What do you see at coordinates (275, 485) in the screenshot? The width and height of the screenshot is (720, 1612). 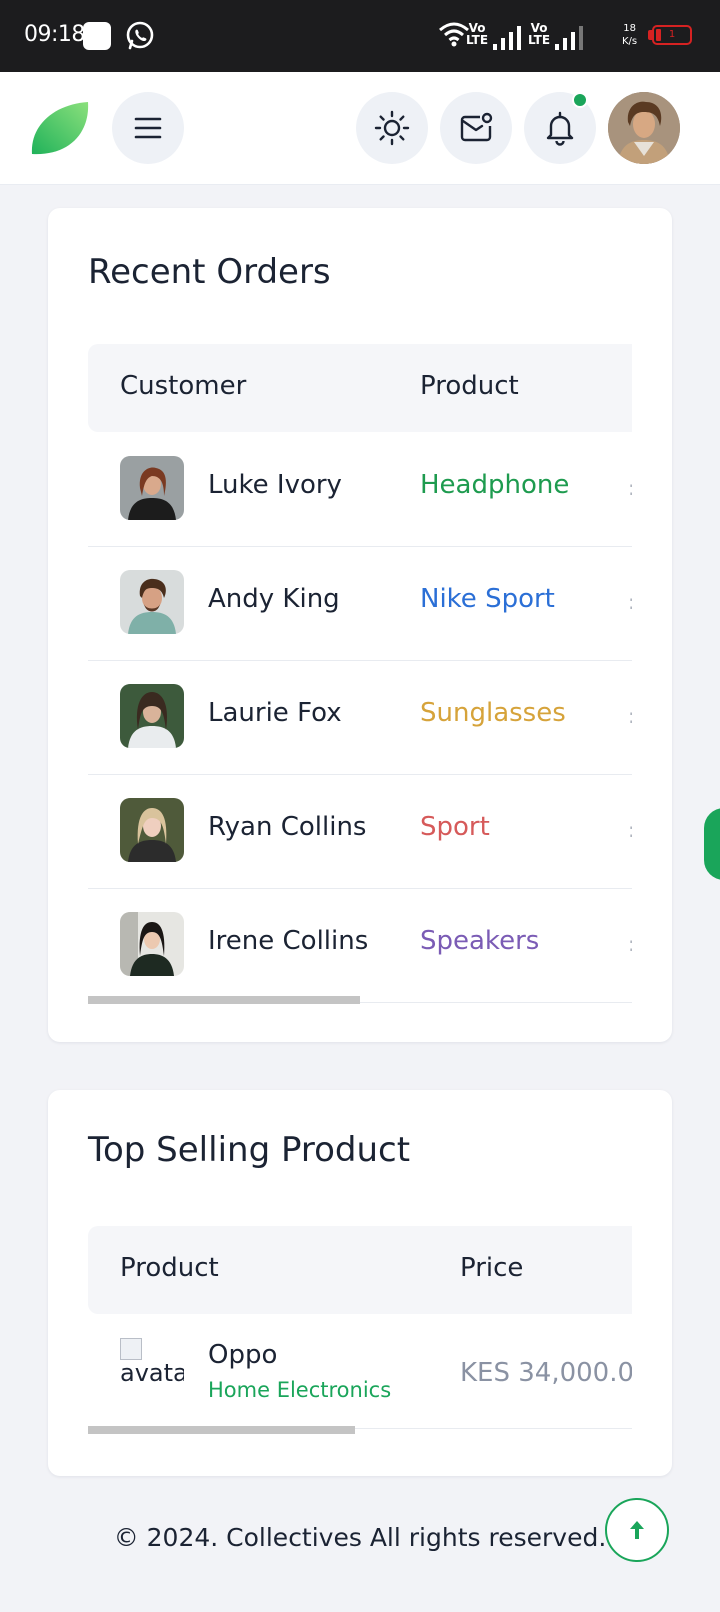 I see `customer-name: Luke Ivory` at bounding box center [275, 485].